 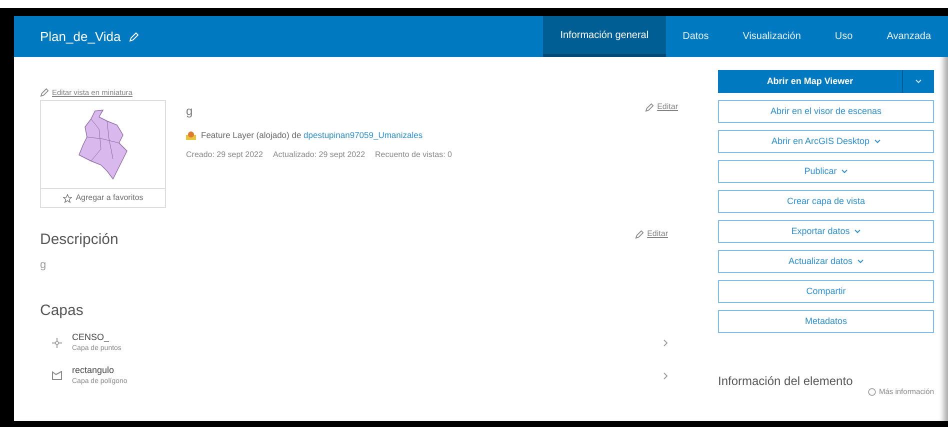 I want to click on action-button: Exportar datos, so click(x=826, y=231).